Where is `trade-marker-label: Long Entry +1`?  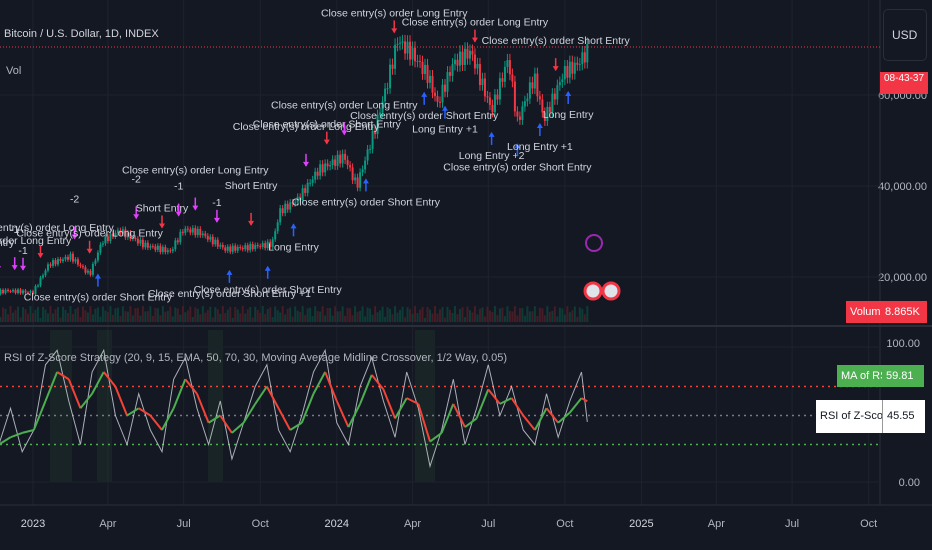
trade-marker-label: Long Entry +1 is located at coordinates (540, 147).